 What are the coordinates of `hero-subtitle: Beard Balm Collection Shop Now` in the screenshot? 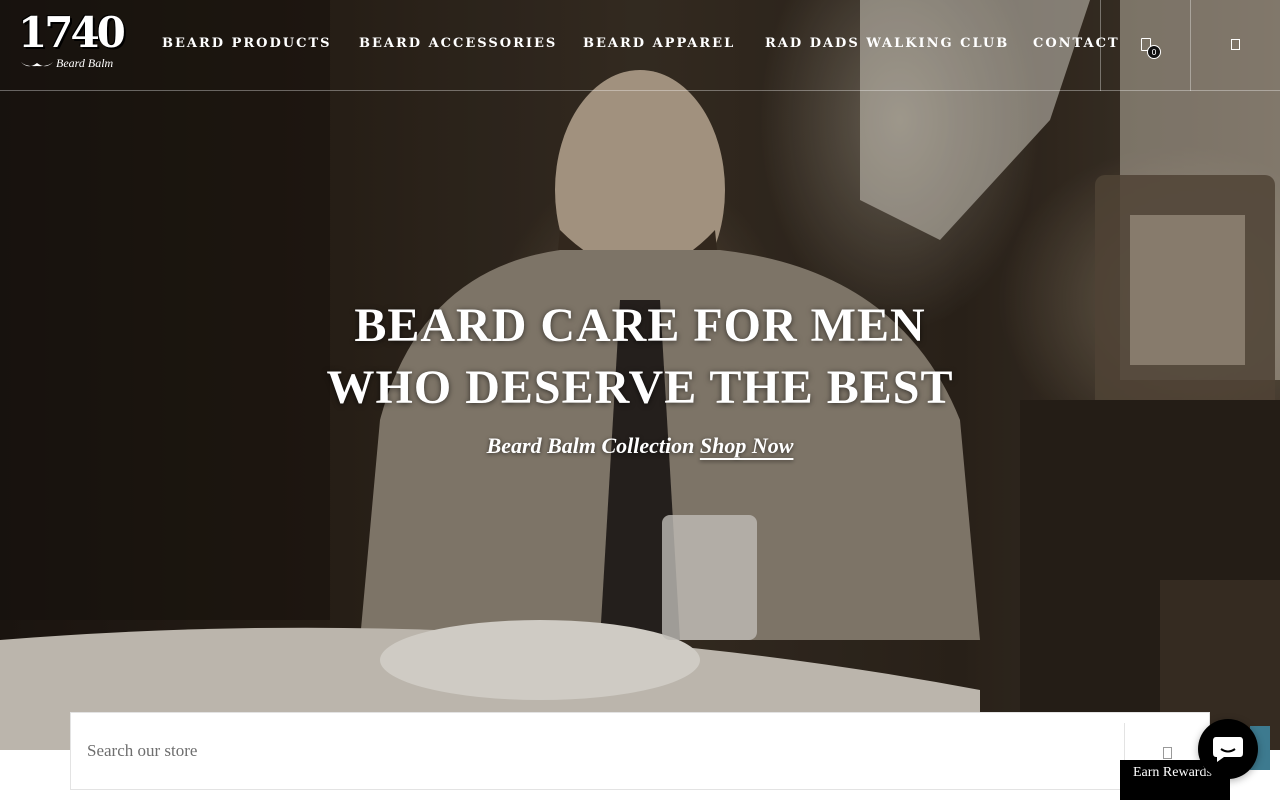 It's located at (640, 446).